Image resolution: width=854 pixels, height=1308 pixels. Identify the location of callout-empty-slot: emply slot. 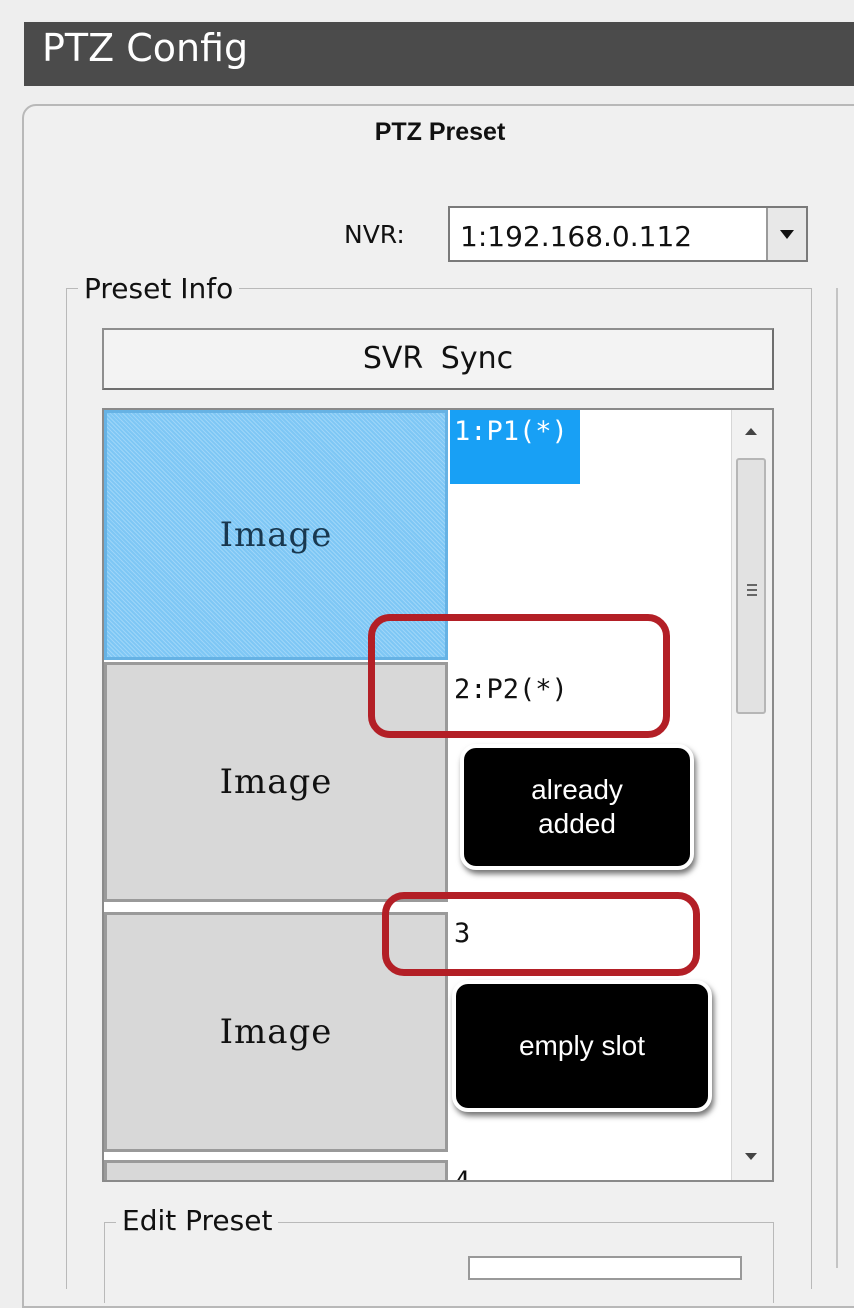
(582, 1046).